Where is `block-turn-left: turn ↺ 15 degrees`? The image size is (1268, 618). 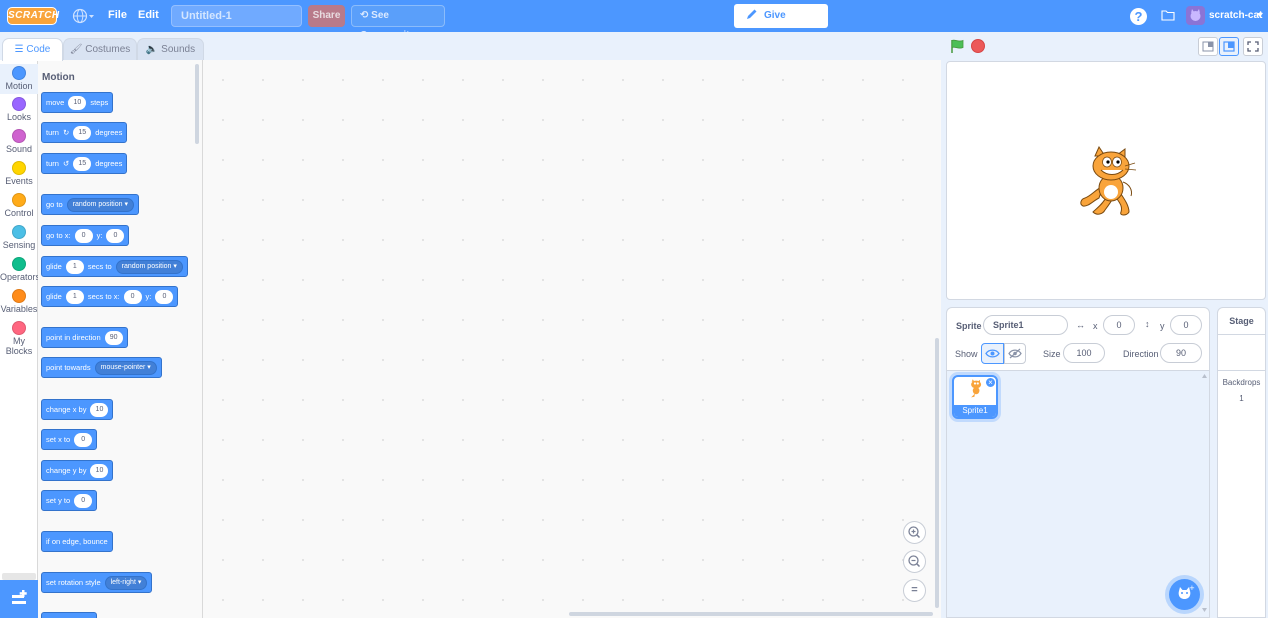
block-turn-left: turn ↺ 15 degrees is located at coordinates (84, 163).